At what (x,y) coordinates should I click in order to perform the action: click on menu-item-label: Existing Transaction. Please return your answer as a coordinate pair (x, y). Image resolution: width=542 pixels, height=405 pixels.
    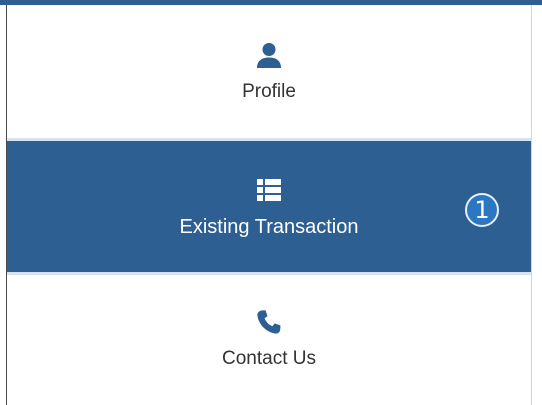
    Looking at the image, I should click on (269, 226).